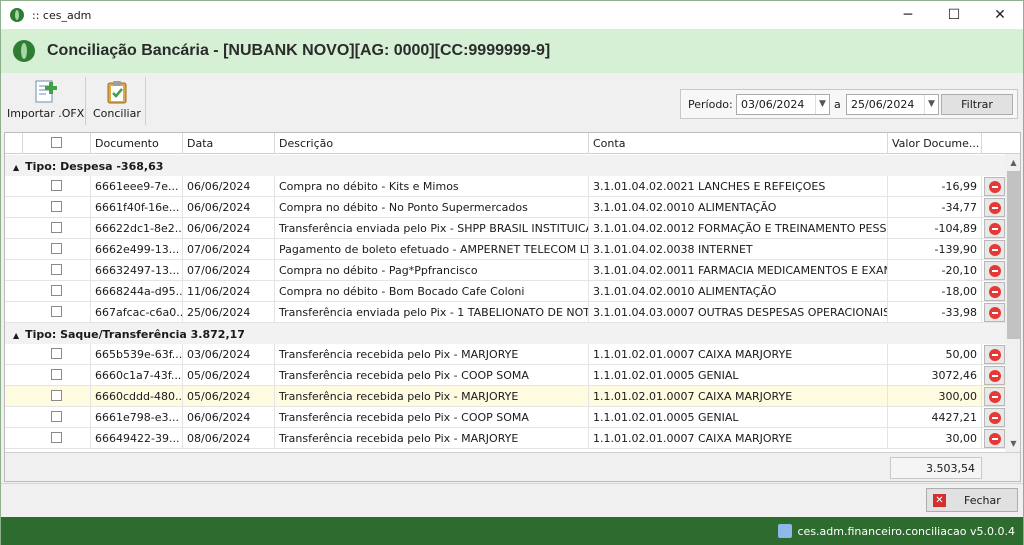  I want to click on cell-valor: 4427,21, so click(935, 417).